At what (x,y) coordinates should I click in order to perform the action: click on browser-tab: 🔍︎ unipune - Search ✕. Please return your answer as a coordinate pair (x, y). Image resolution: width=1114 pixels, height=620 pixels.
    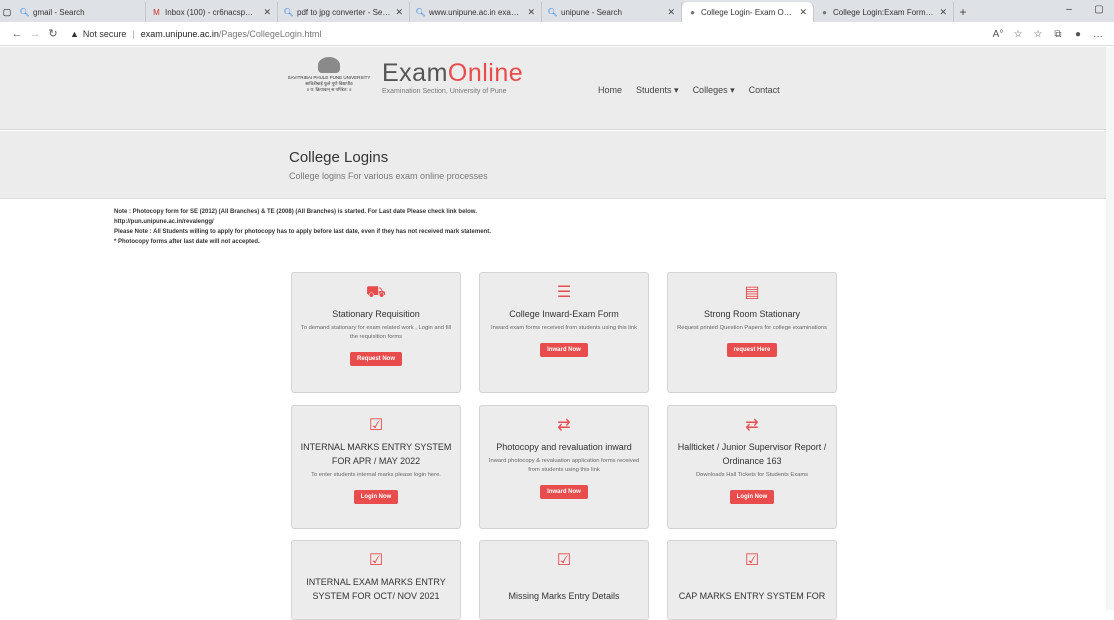
    Looking at the image, I should click on (612, 12).